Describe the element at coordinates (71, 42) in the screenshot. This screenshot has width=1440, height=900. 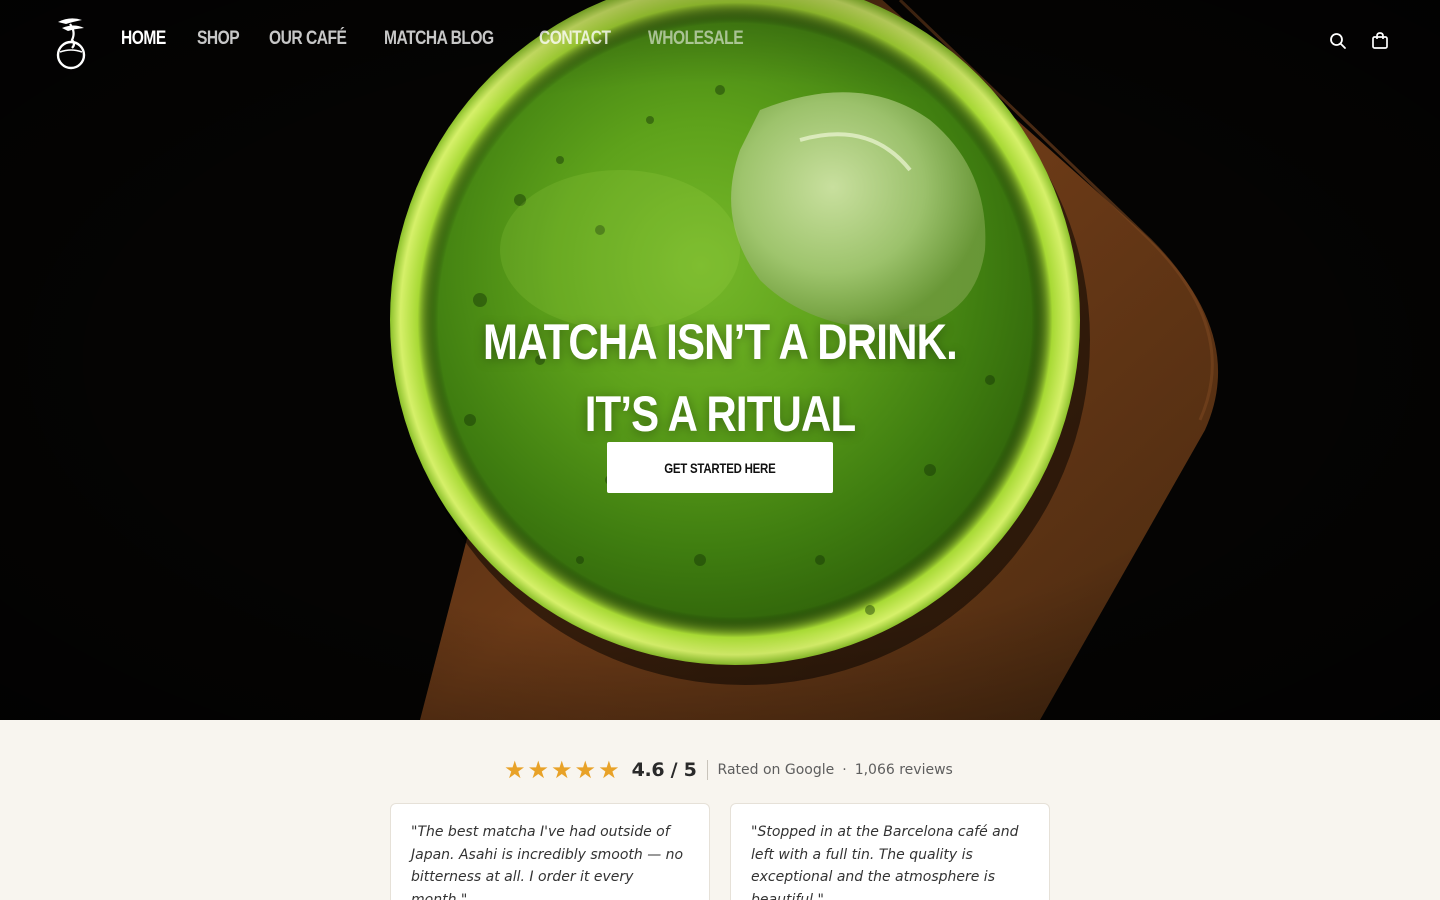
I see `bonsai-logo-icon` at that location.